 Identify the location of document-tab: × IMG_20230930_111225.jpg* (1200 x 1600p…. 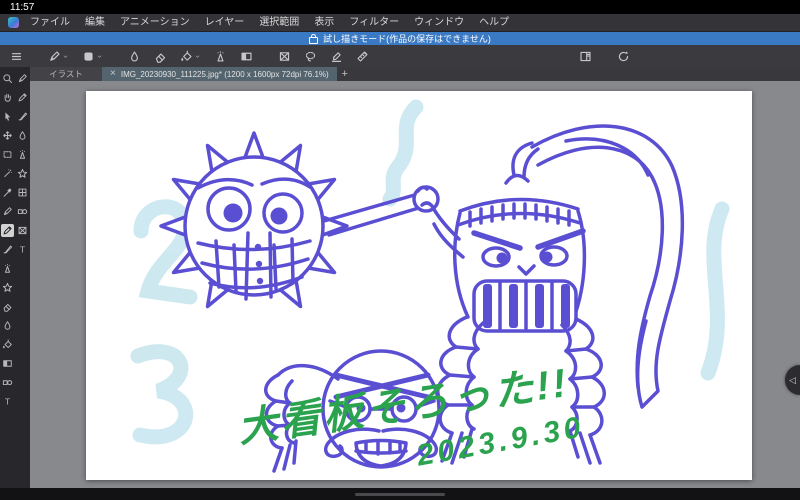
(219, 74).